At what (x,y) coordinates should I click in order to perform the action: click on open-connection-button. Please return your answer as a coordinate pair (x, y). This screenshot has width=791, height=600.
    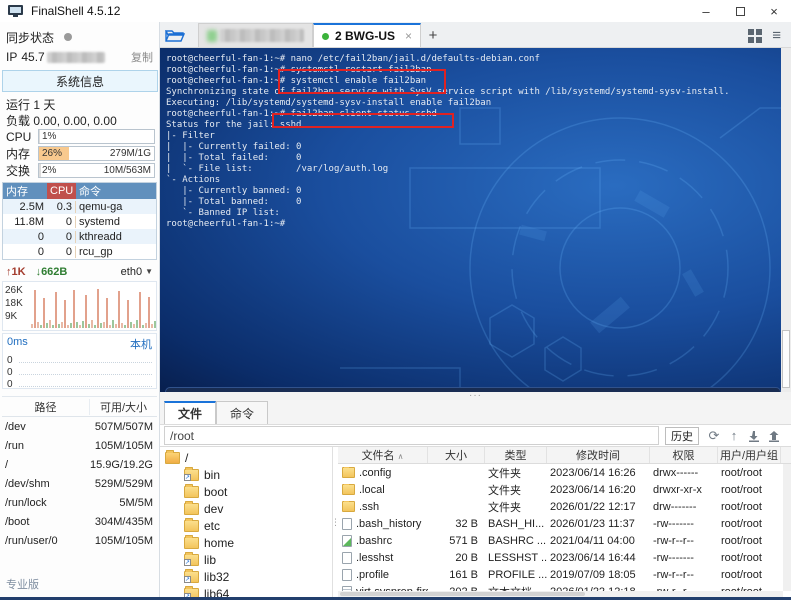
    Looking at the image, I should click on (175, 35).